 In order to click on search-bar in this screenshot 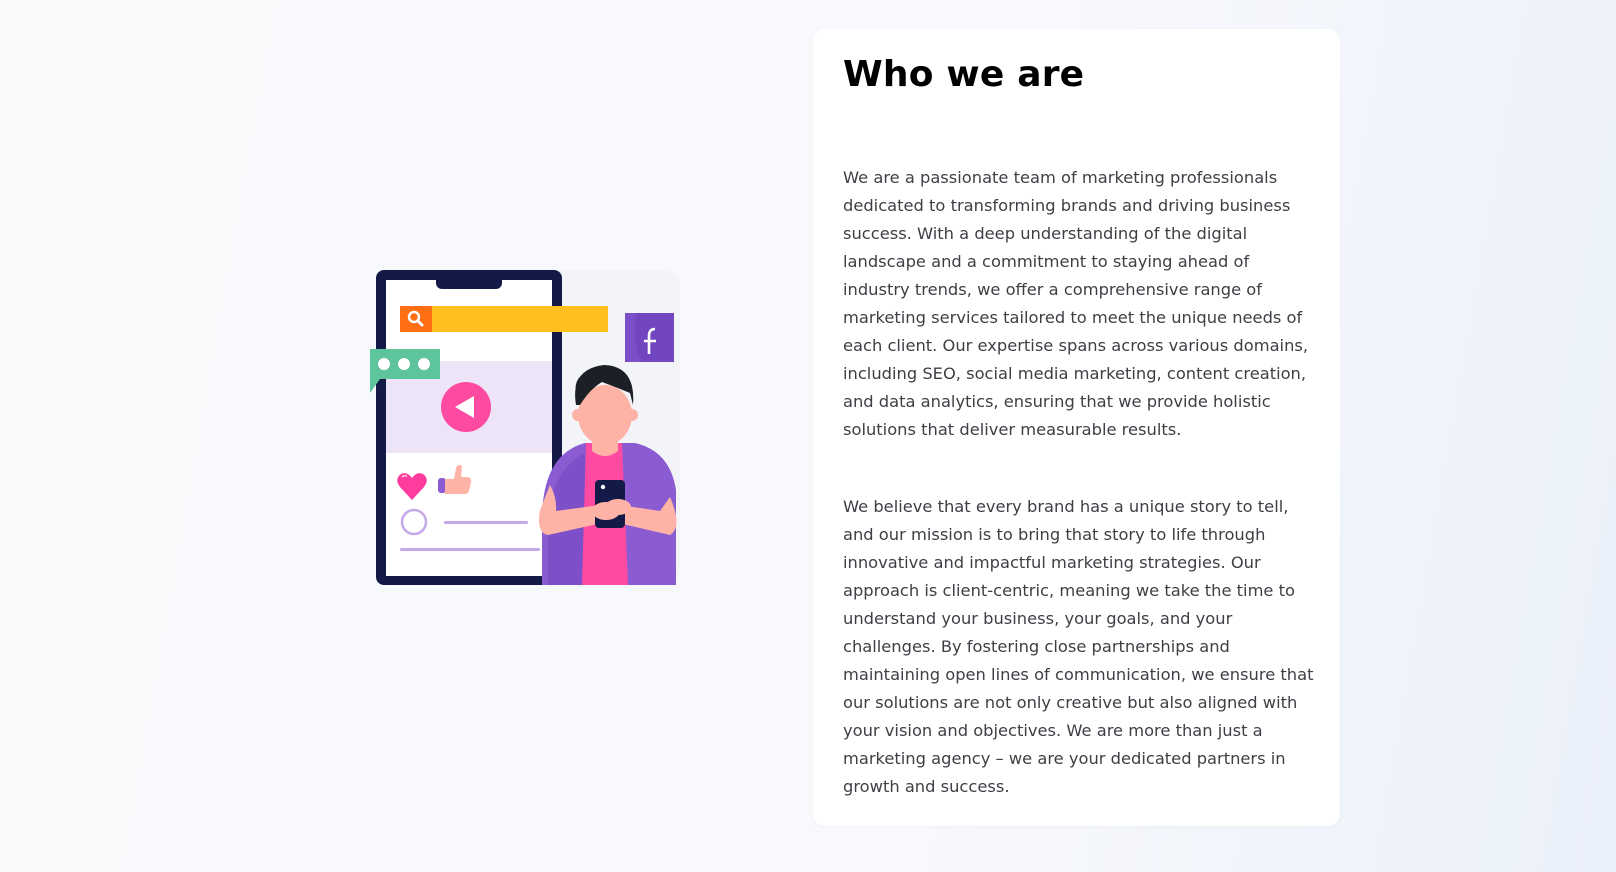, I will do `click(504, 319)`.